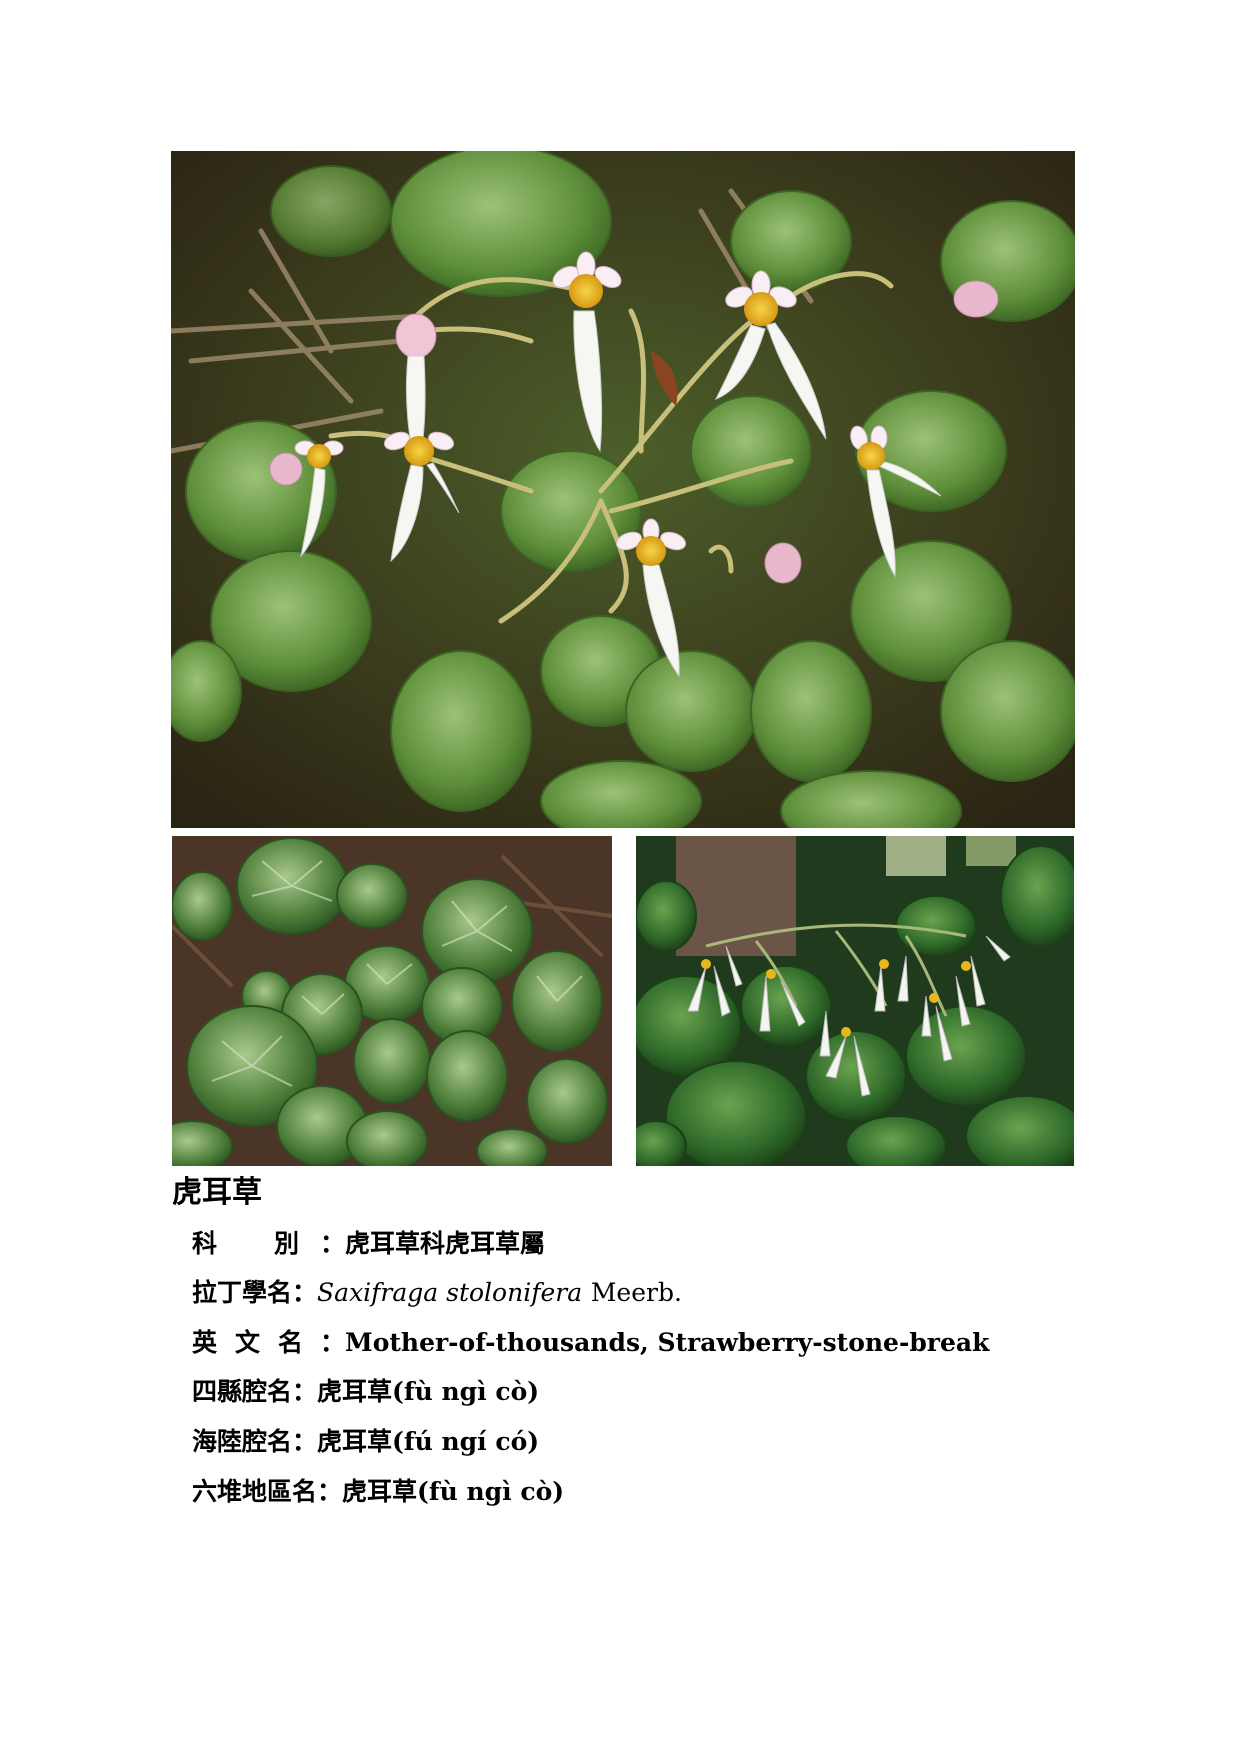 This screenshot has width=1241, height=1755. I want to click on family-label: 科別, so click(256, 1244).